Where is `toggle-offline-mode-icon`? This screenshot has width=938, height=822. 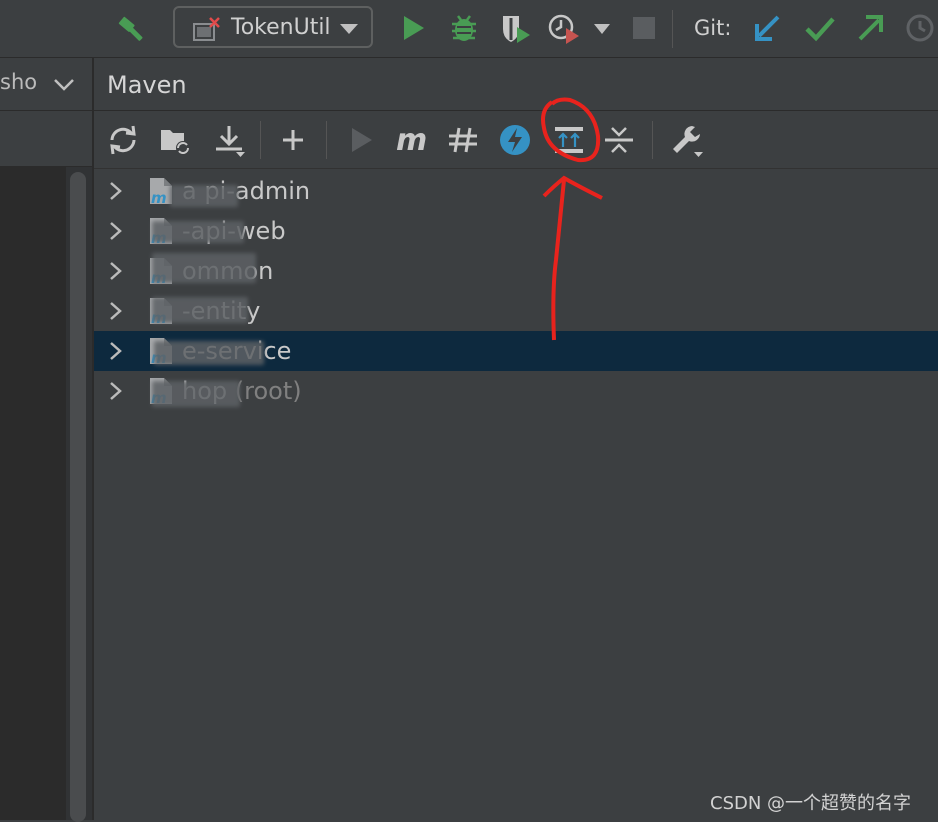 toggle-offline-mode-icon is located at coordinates (463, 140).